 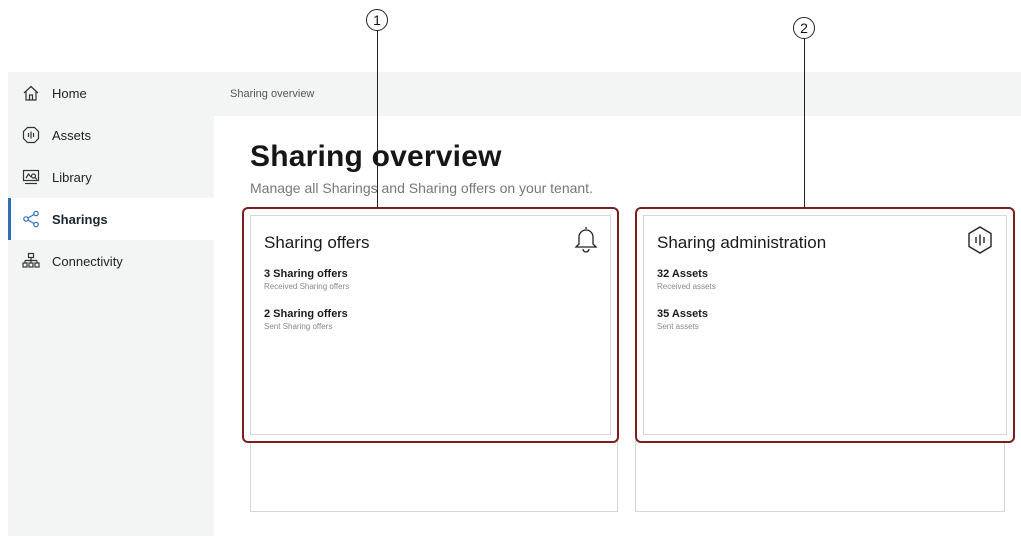 What do you see at coordinates (111, 219) in the screenshot?
I see `sidebar-item-sharings: Sharings` at bounding box center [111, 219].